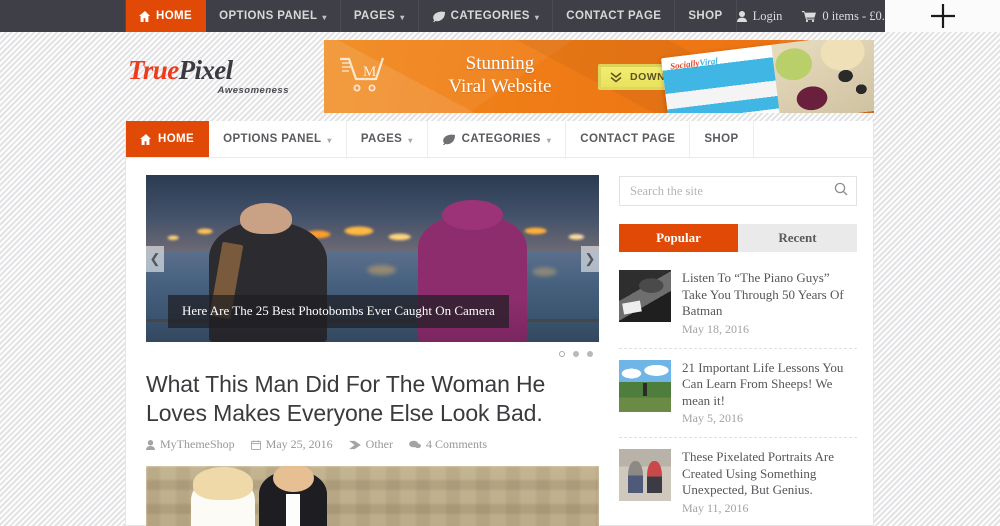 This screenshot has width=1000, height=526. Describe the element at coordinates (372, 349) in the screenshot. I see `slider-pagination` at that location.